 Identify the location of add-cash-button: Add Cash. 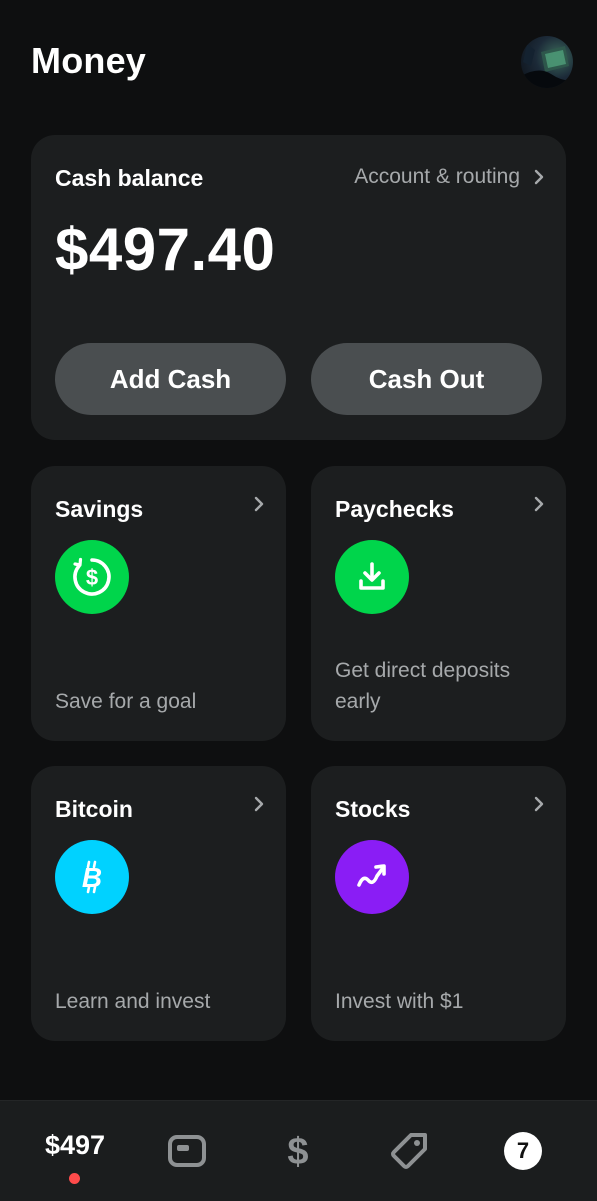
(170, 379).